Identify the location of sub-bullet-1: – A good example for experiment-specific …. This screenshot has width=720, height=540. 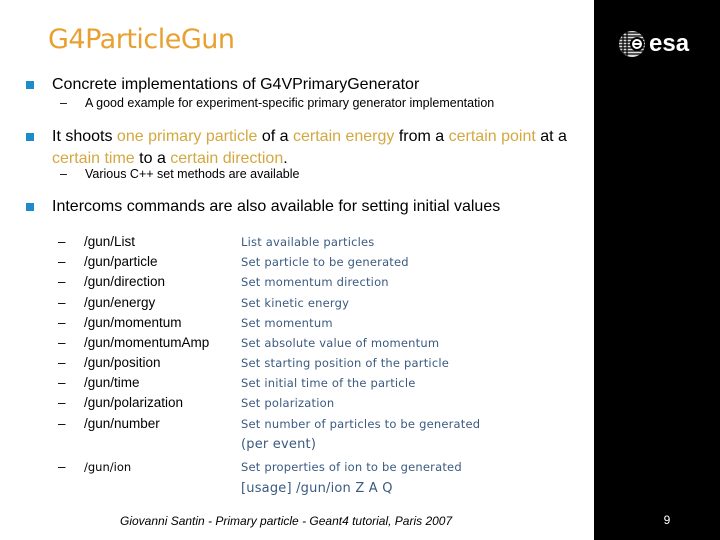
(277, 103).